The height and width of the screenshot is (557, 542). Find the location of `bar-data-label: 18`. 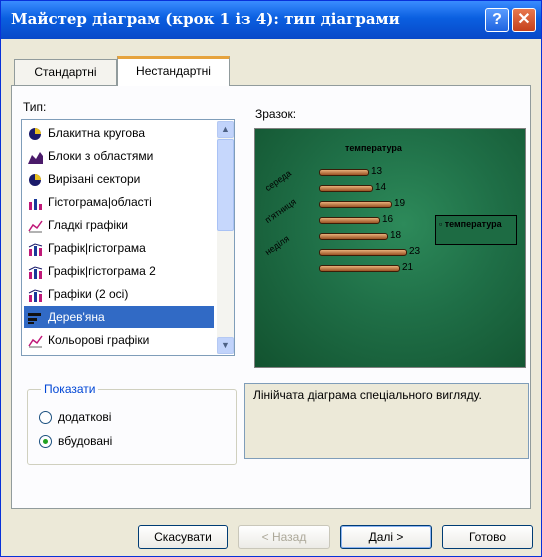

bar-data-label: 18 is located at coordinates (396, 235).